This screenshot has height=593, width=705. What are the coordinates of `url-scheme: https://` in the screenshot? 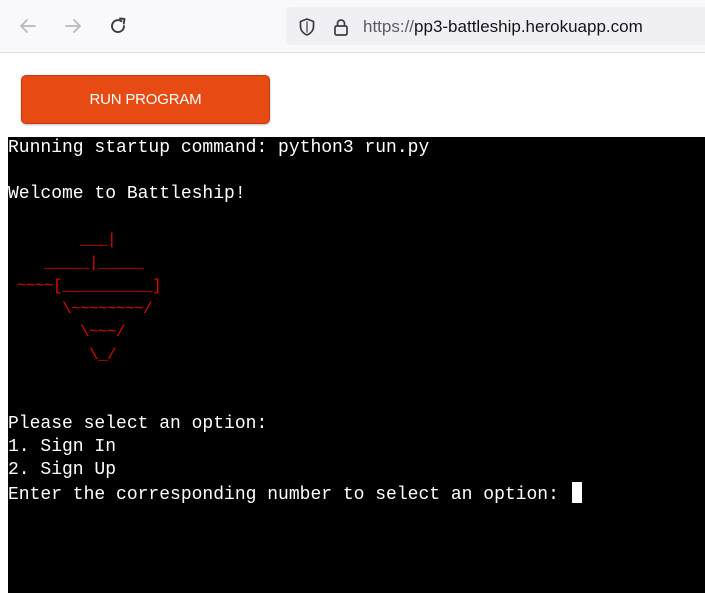 It's located at (389, 26).